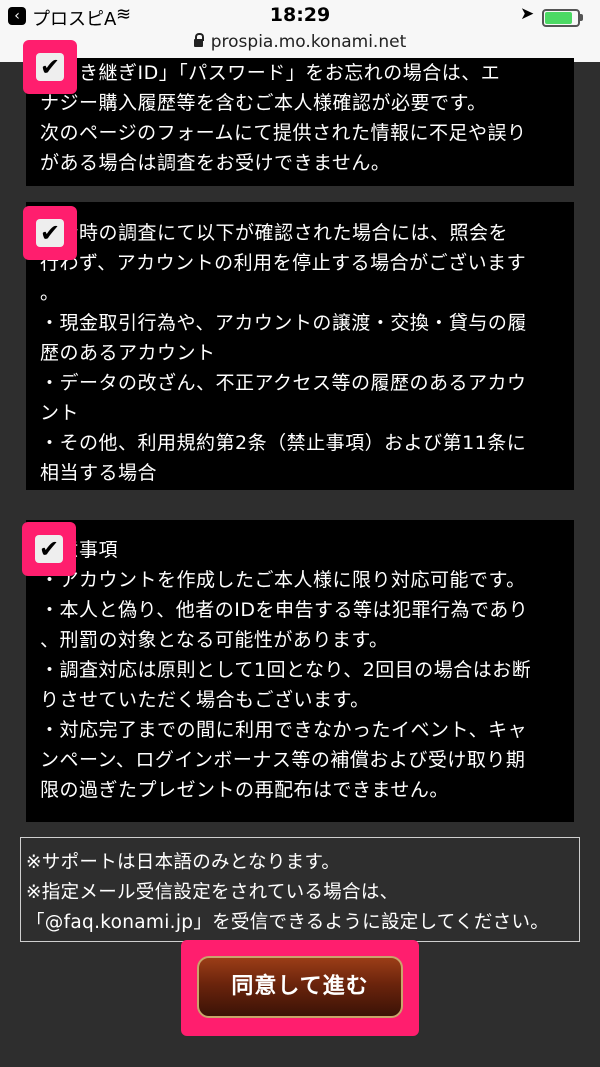  I want to click on section-line: 行わず、アカウントの利用を停止する場合がございます, so click(283, 263).